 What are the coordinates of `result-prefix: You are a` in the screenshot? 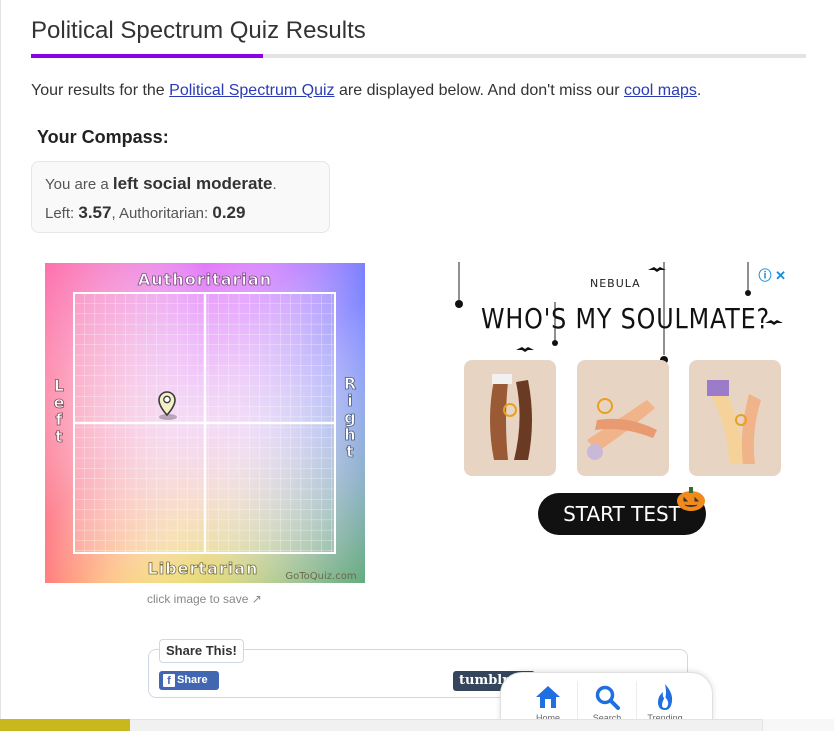 It's located at (79, 184).